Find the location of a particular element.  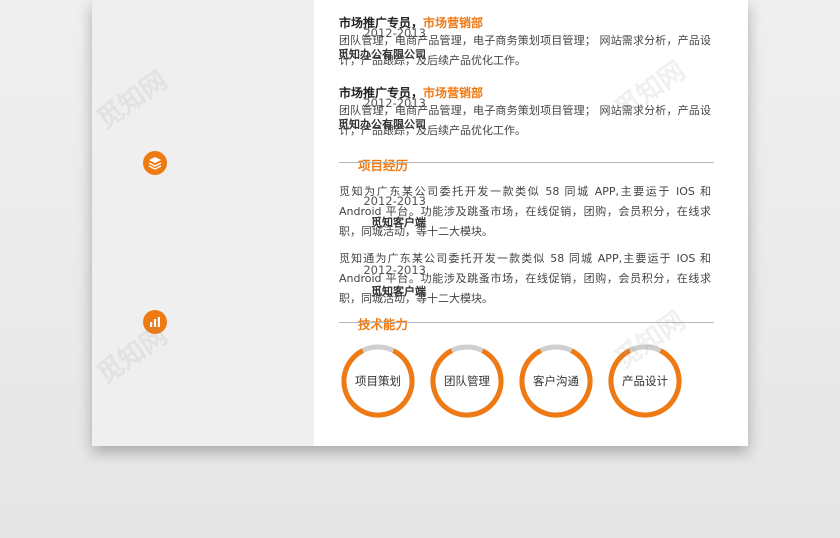

skill-label: 客户沟通 is located at coordinates (556, 381).